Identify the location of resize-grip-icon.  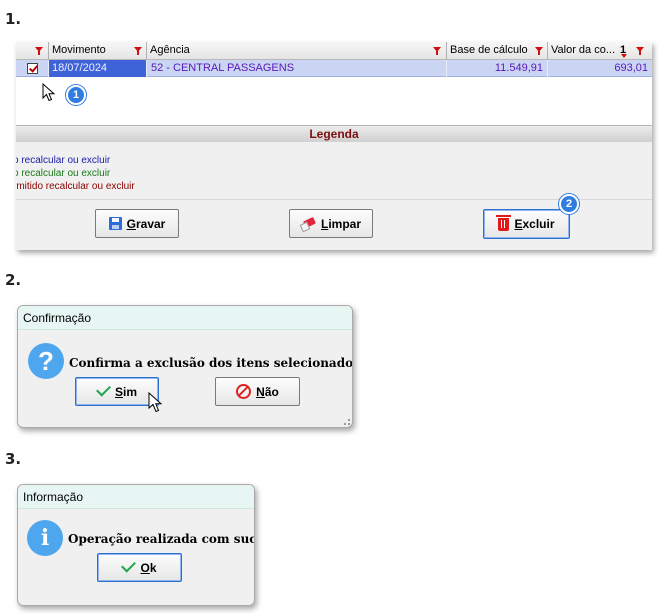
(347, 422).